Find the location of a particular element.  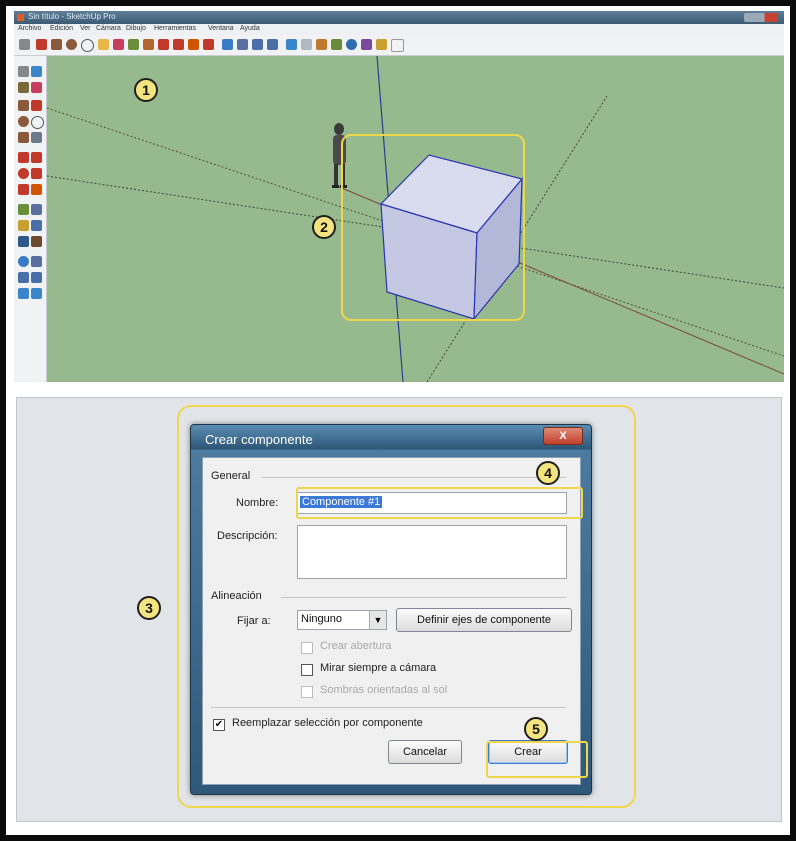

pencil-tool-icon is located at coordinates (41, 44).